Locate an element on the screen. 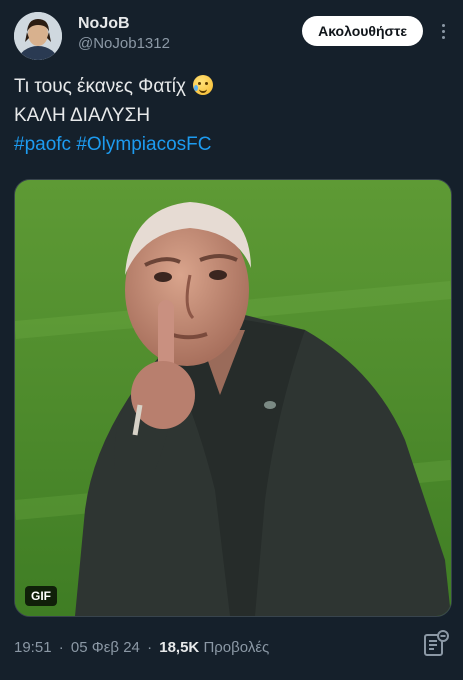 The height and width of the screenshot is (680, 463). tweet-line-1: Τι τους έκανες Φατίχ is located at coordinates (231, 86).